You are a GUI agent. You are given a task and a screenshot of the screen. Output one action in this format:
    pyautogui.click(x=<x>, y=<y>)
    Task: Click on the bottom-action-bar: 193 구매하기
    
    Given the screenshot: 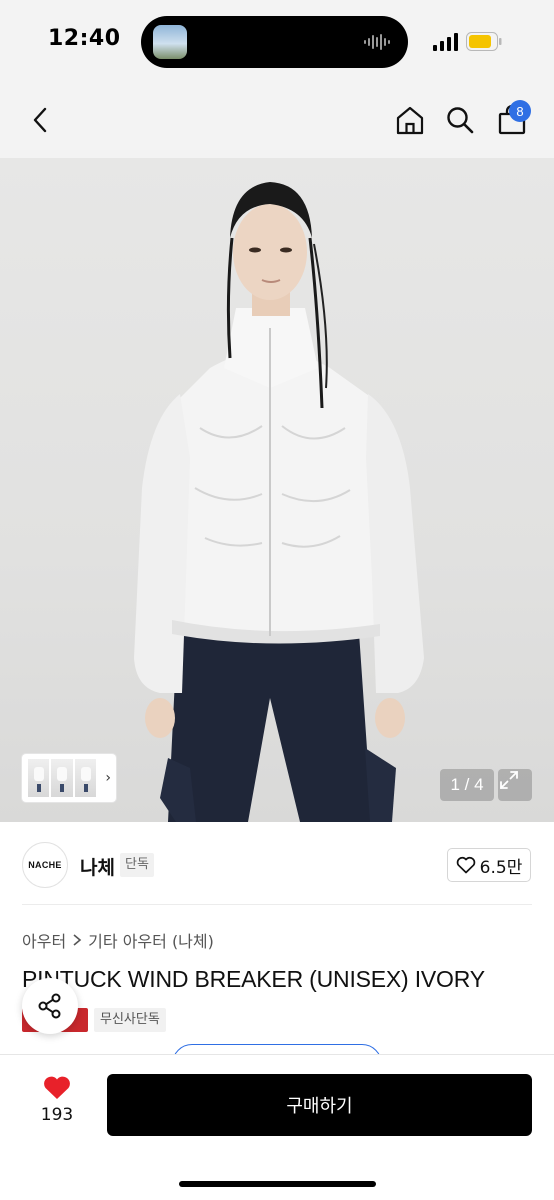 What is the action you would take?
    pyautogui.click(x=277, y=1127)
    